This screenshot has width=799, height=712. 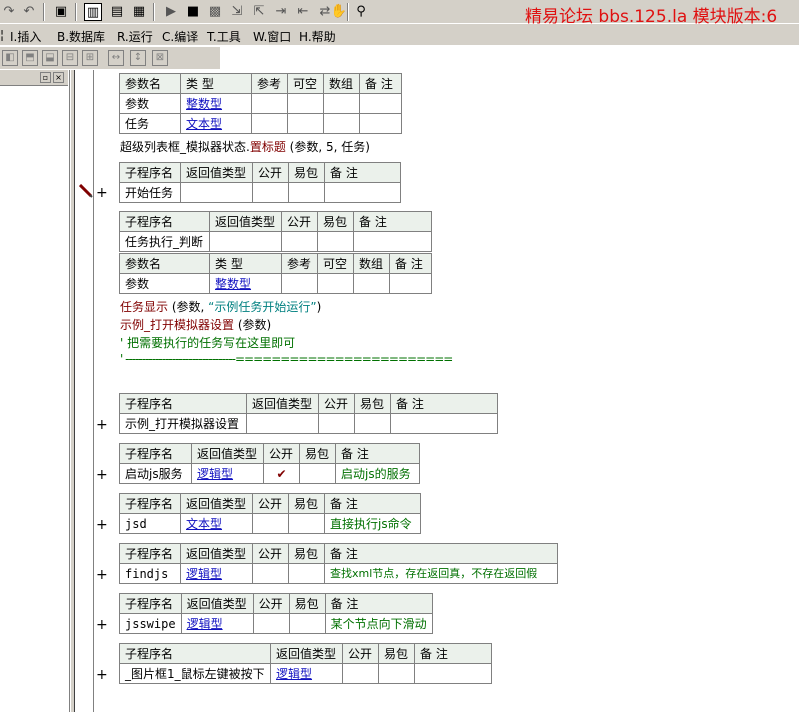 I want to click on redo-icon: ↷, so click(x=9, y=12).